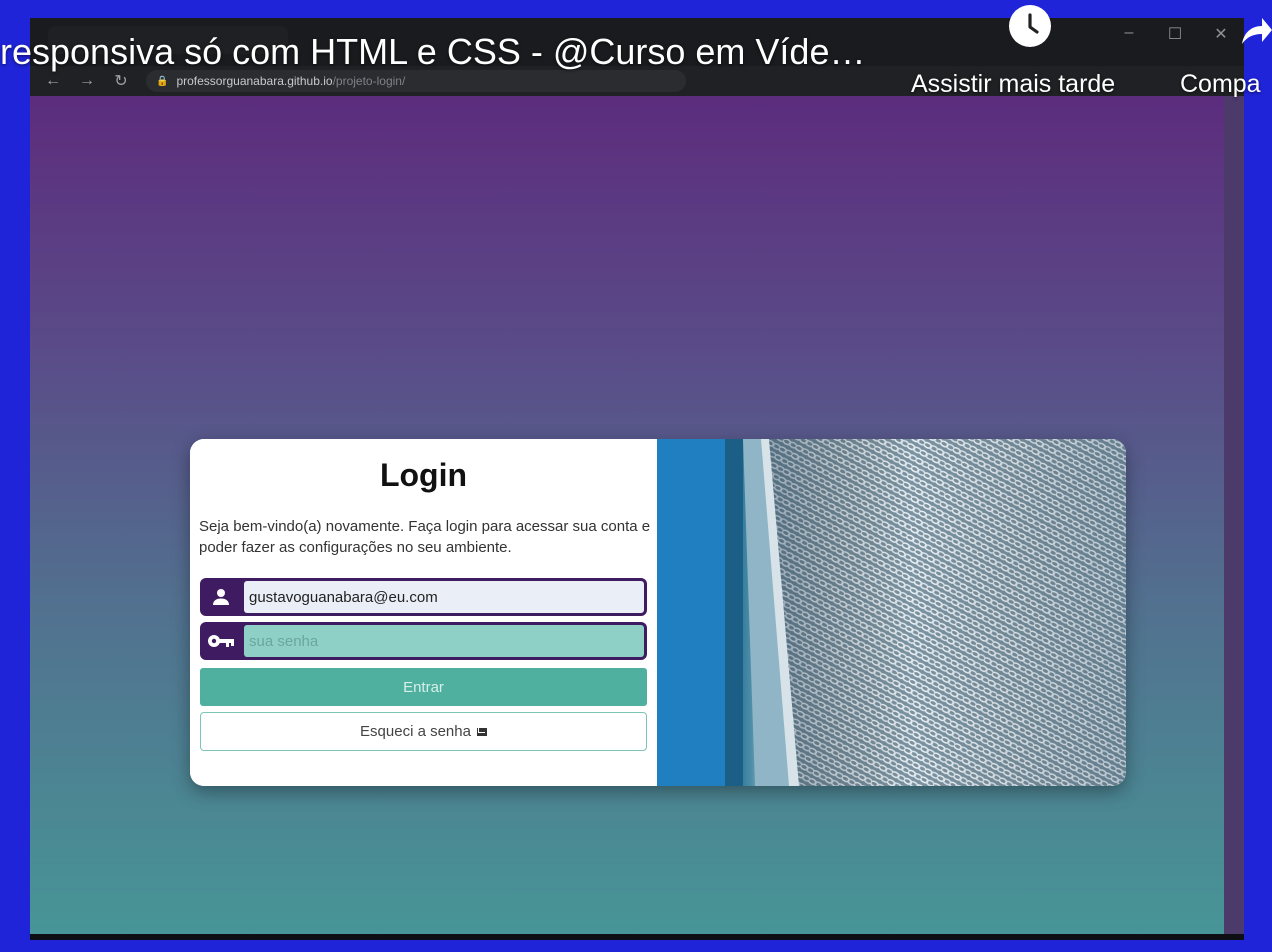  Describe the element at coordinates (221, 641) in the screenshot. I see `key-icon` at that location.